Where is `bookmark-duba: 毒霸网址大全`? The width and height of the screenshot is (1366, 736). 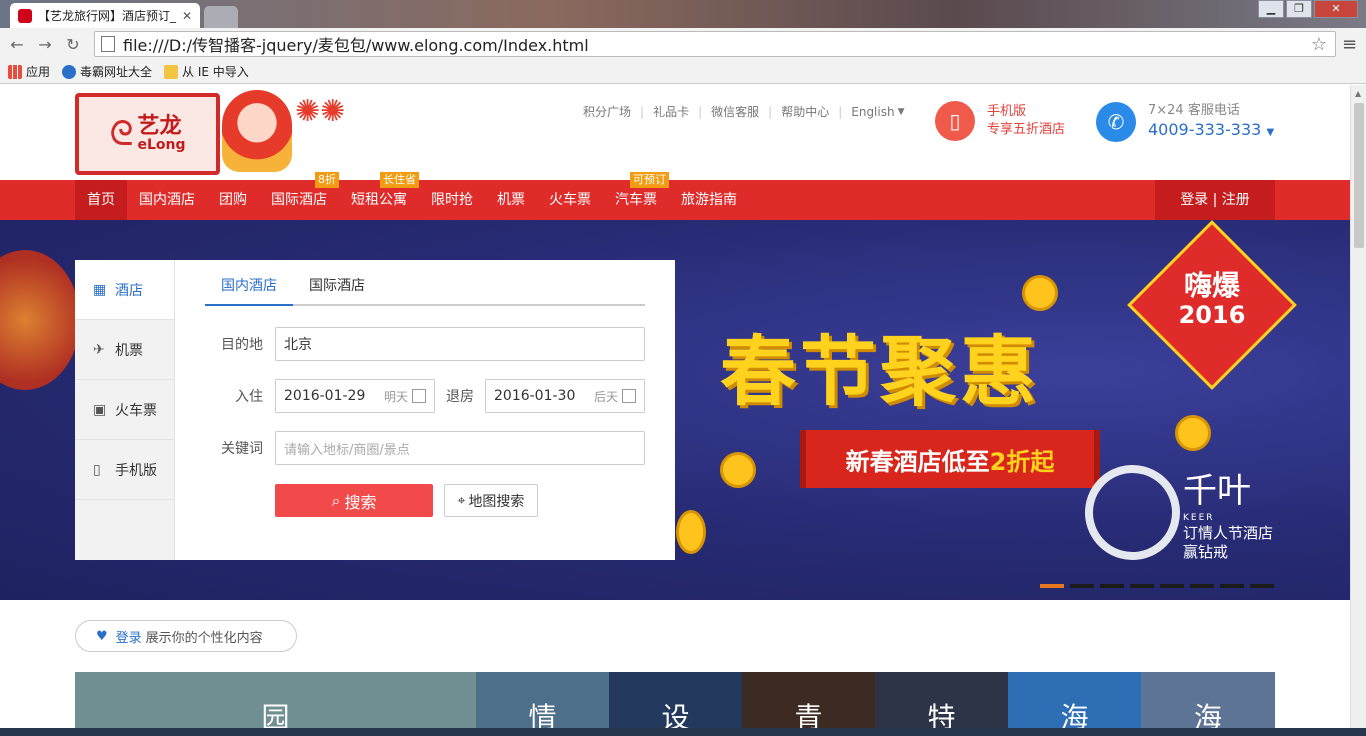
bookmark-duba: 毒霸网址大全 is located at coordinates (107, 71).